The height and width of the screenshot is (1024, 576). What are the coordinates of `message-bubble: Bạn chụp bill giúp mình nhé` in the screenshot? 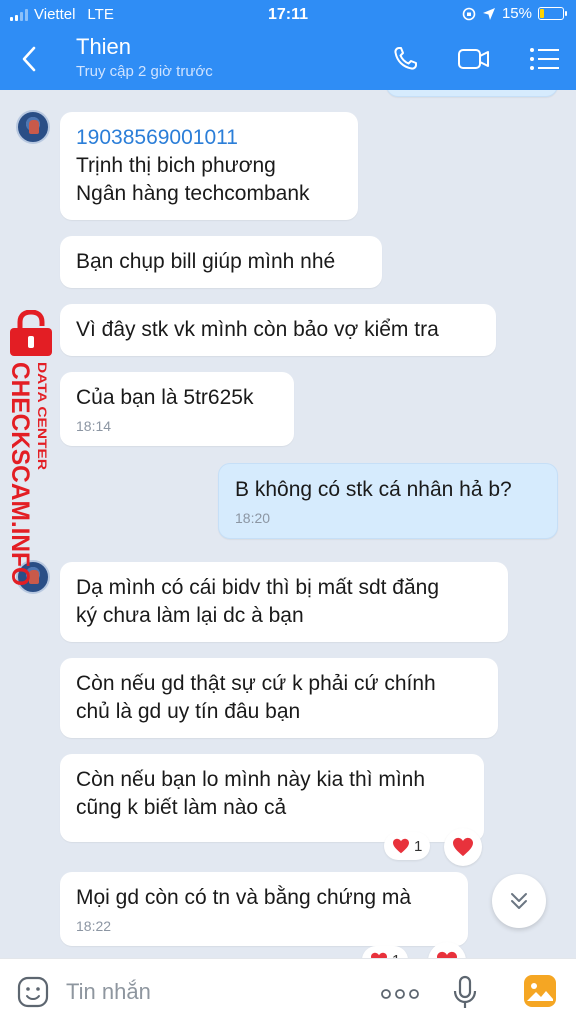 It's located at (221, 262).